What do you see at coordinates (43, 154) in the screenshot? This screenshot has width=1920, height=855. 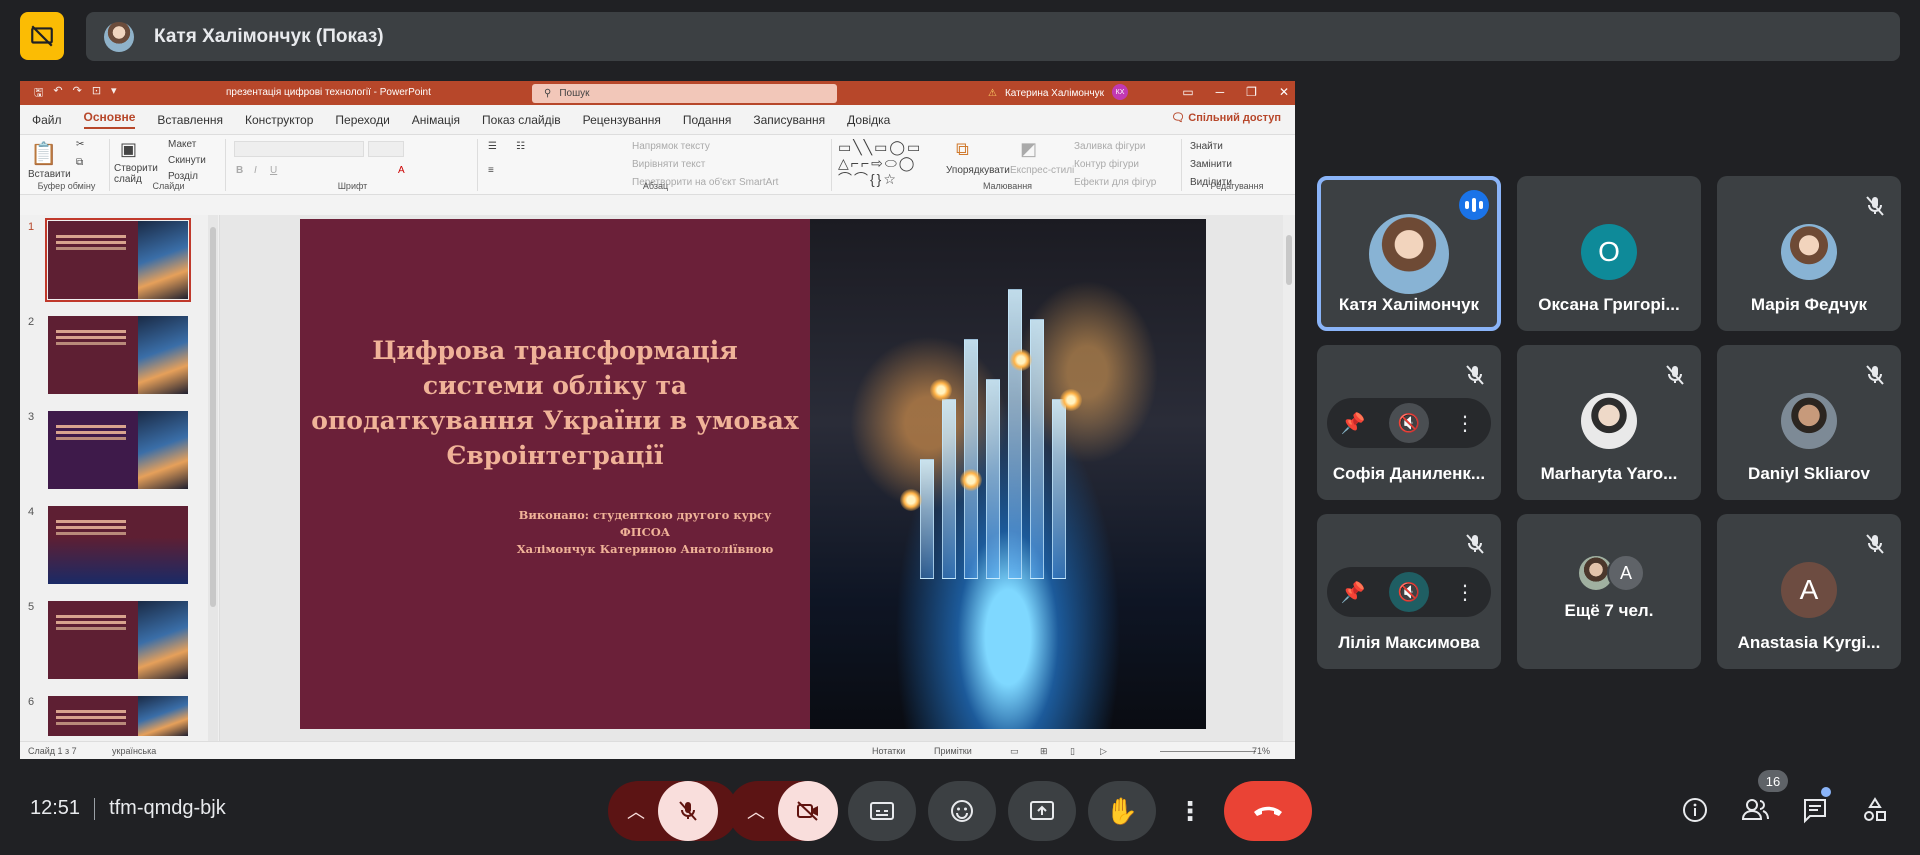 I see `paste-icon: 📋` at bounding box center [43, 154].